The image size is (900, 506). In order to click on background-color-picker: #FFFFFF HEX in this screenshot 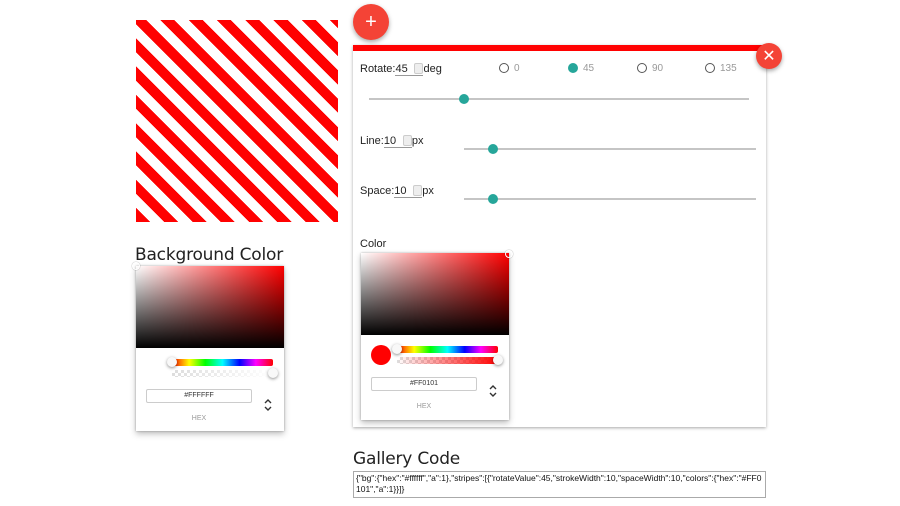, I will do `click(208, 346)`.